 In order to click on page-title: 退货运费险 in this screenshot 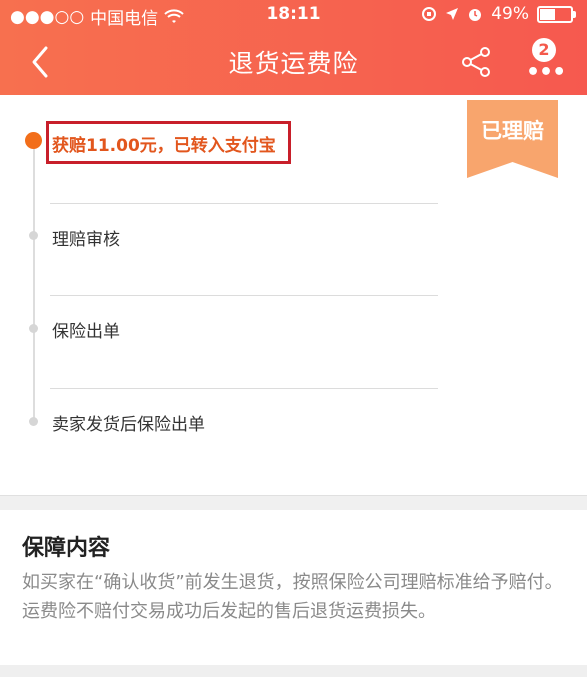, I will do `click(293, 63)`.